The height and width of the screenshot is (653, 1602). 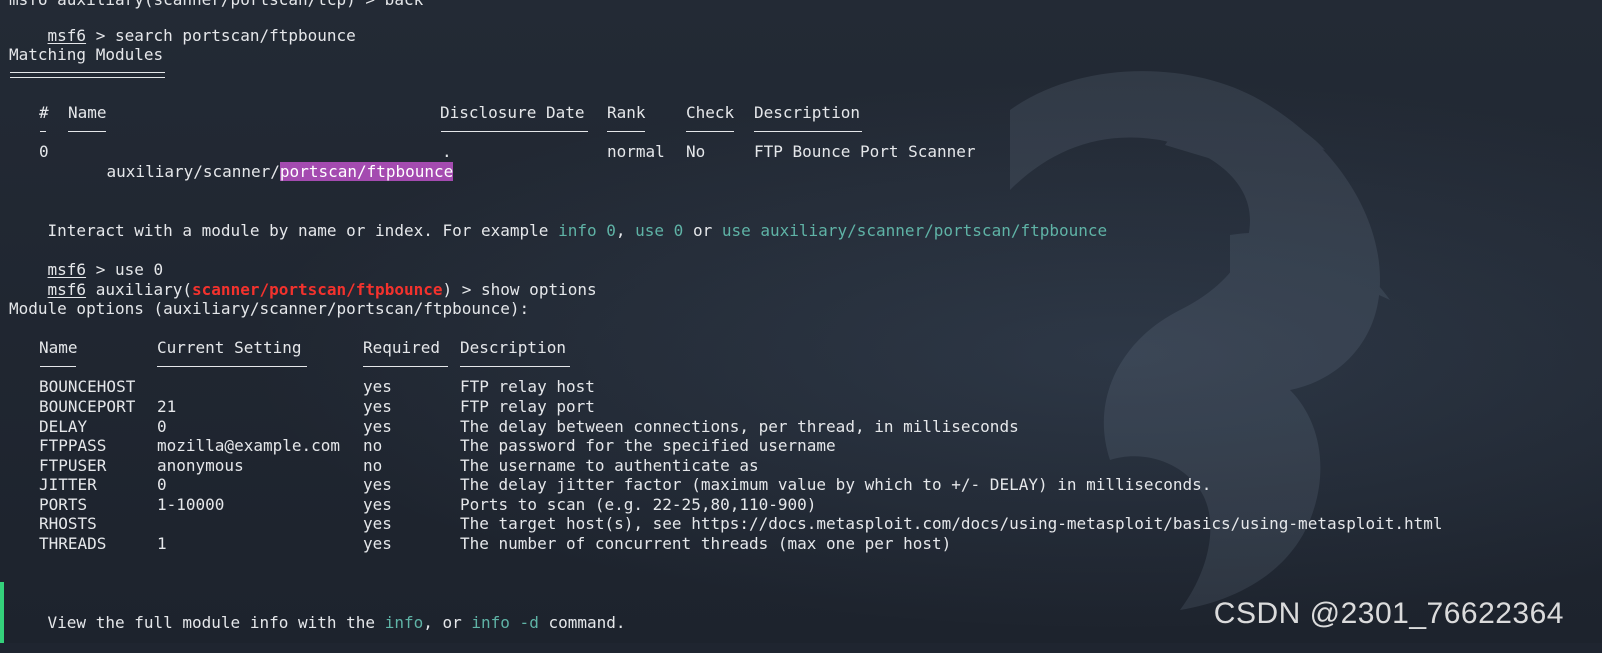 I want to click on option-row-ports-name: PORTS, so click(x=63, y=504).